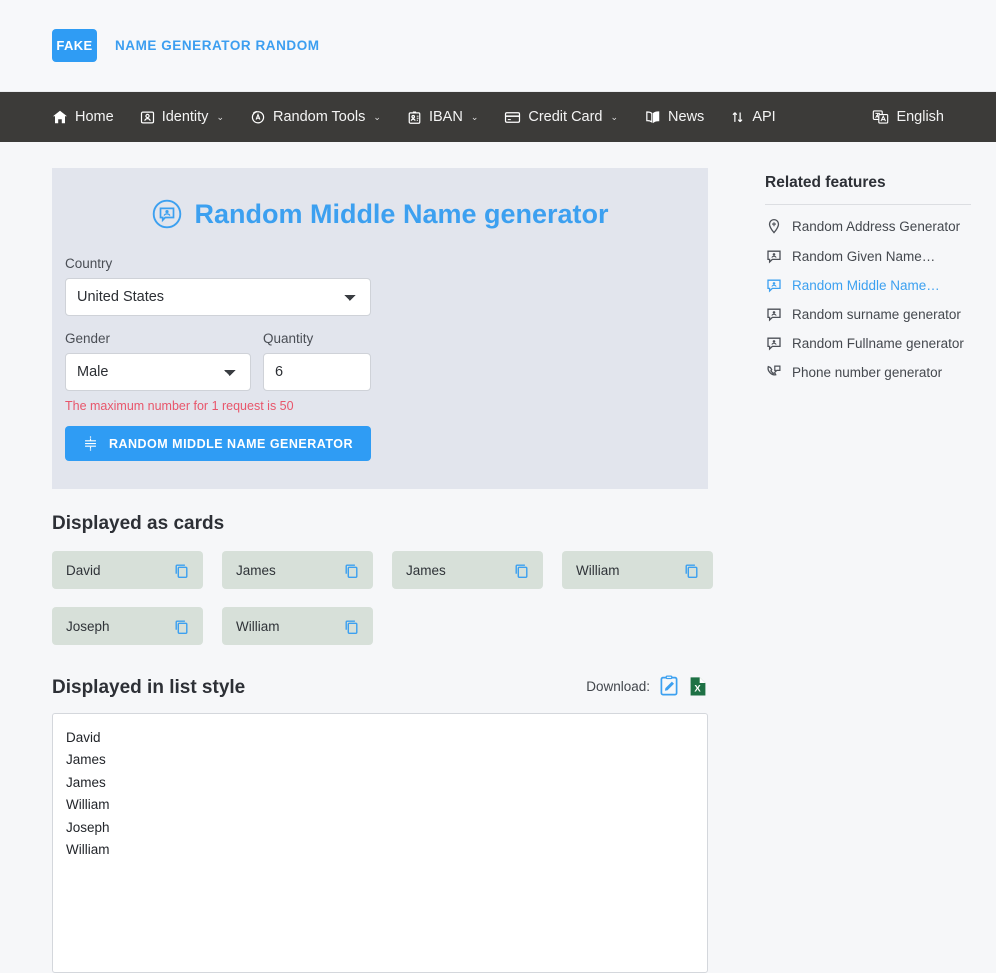 The width and height of the screenshot is (996, 973). Describe the element at coordinates (565, 117) in the screenshot. I see `nav-label: Credit Card` at that location.